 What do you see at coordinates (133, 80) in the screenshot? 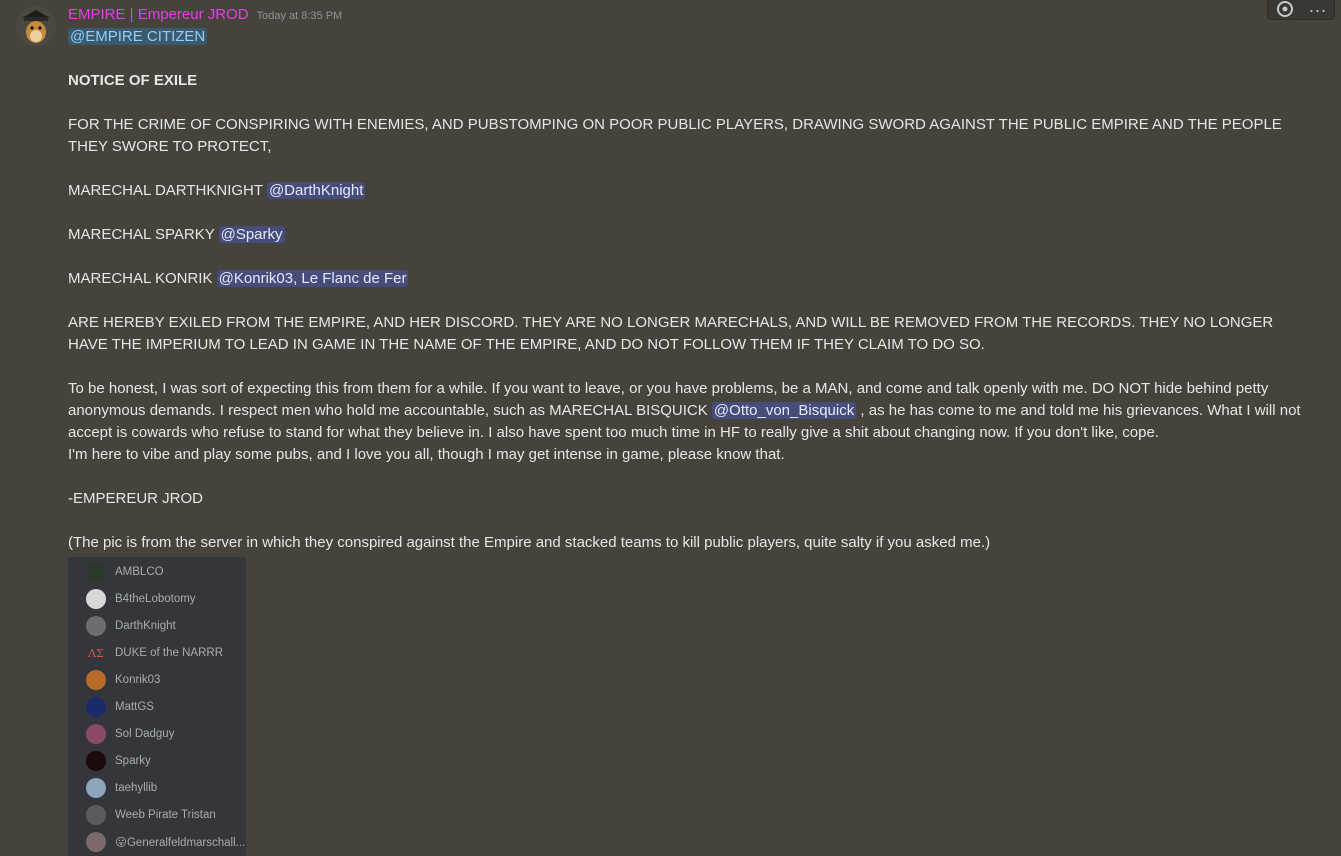
I see `notice-title: NOTICE OF EXILE` at bounding box center [133, 80].